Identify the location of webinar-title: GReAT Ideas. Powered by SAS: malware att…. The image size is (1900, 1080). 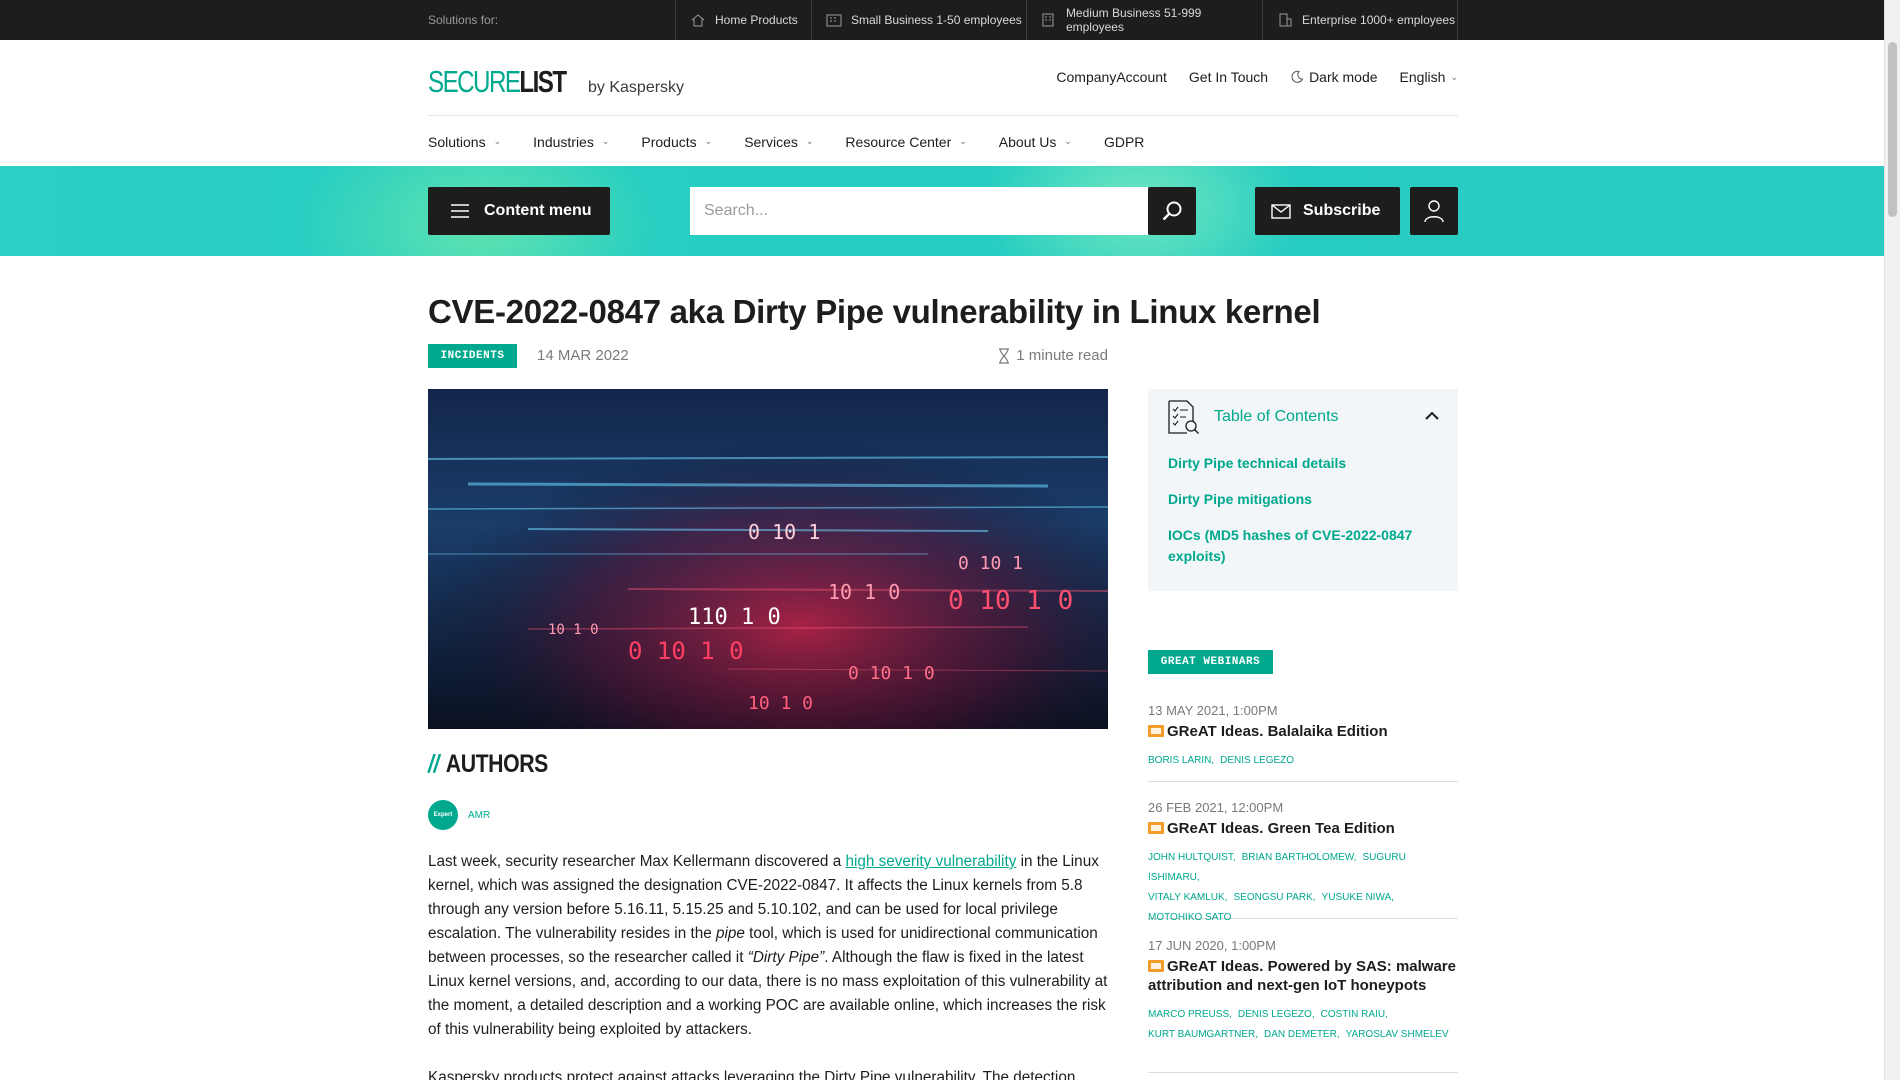
(1303, 976).